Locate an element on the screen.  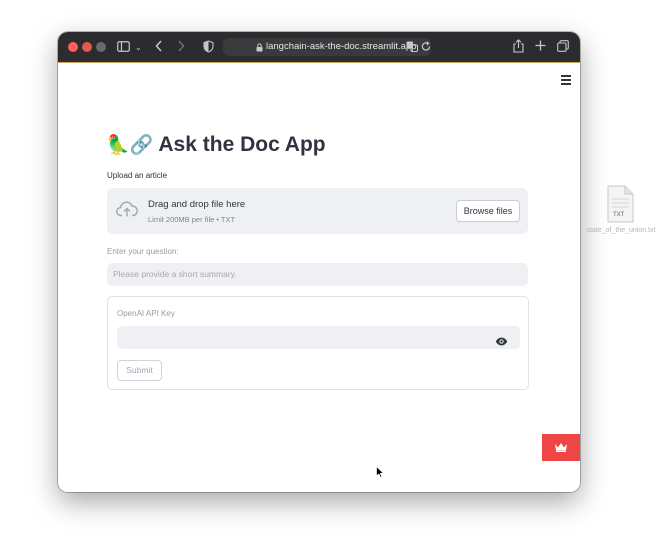
api-key-input is located at coordinates (318, 337).